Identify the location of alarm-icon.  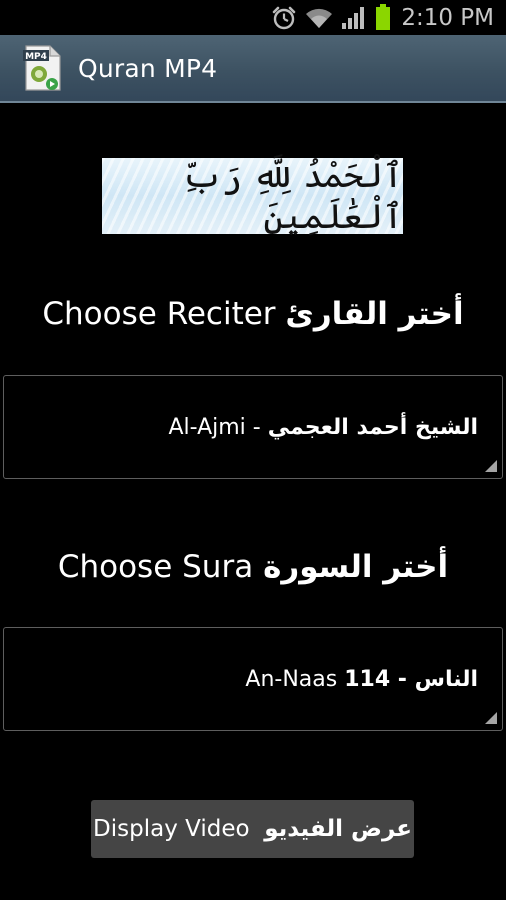
(284, 17).